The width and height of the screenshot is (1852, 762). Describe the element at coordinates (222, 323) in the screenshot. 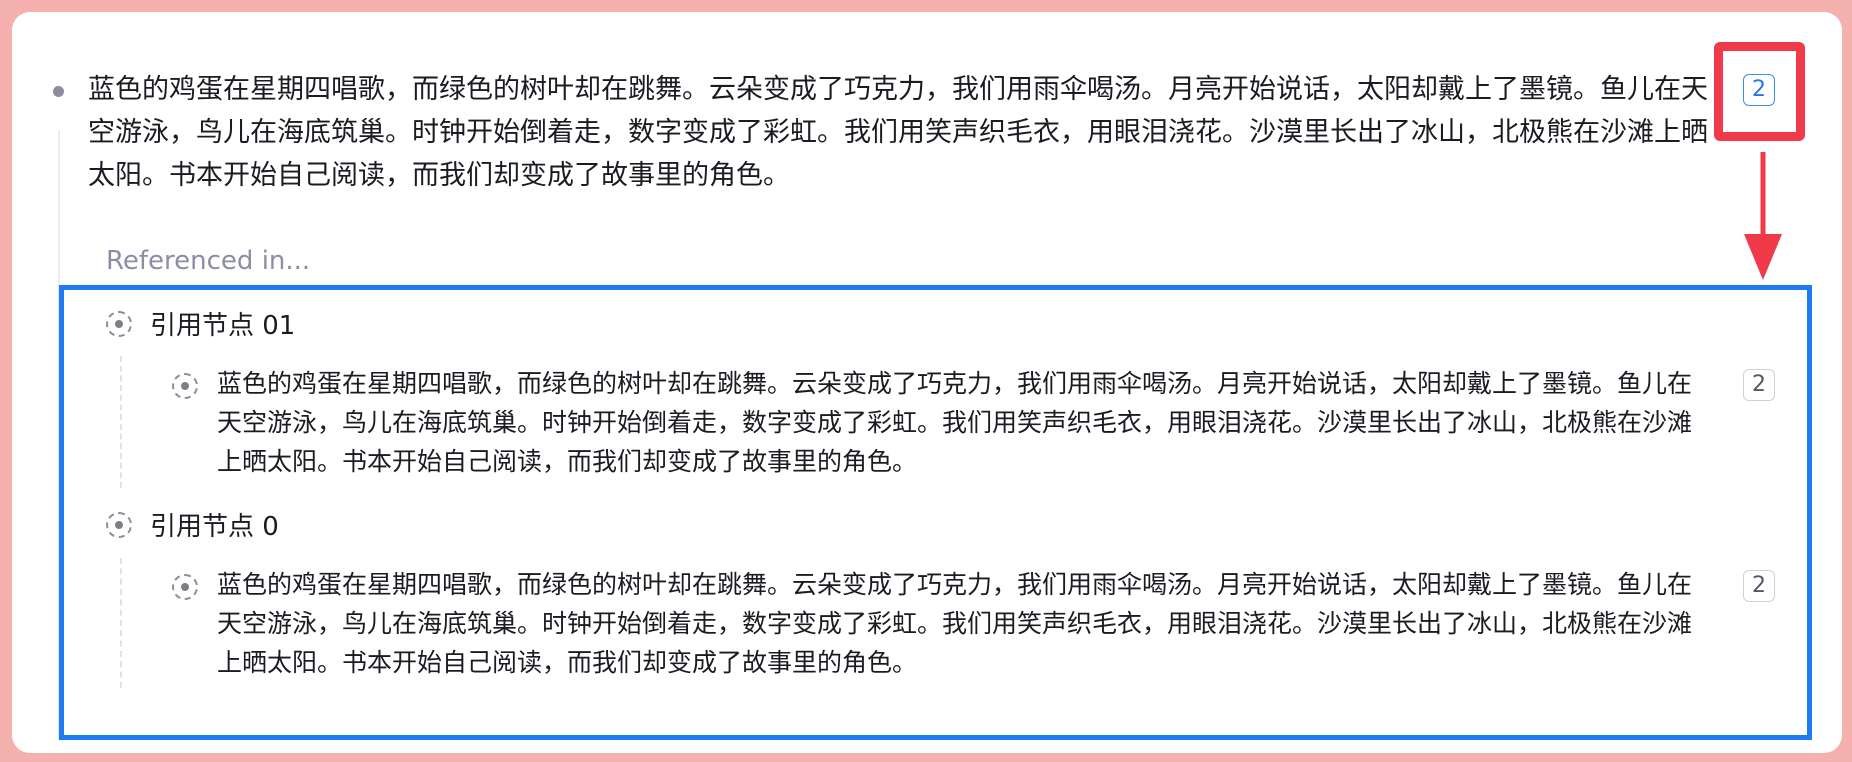

I see `reference-node-title: 引用节点 01` at that location.